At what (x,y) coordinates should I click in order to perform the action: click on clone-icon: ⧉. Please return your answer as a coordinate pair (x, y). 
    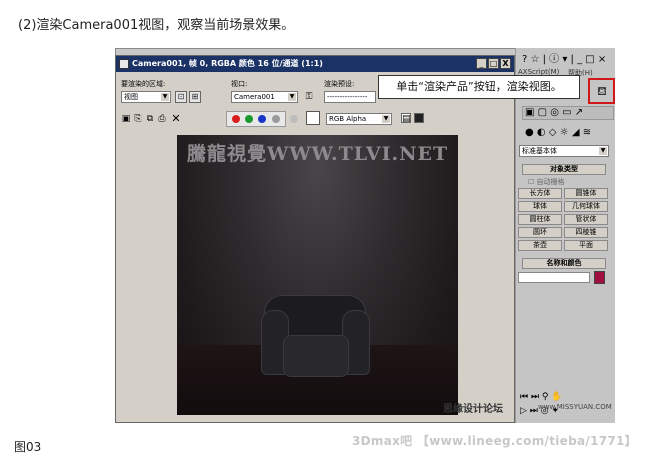
    Looking at the image, I should click on (150, 119).